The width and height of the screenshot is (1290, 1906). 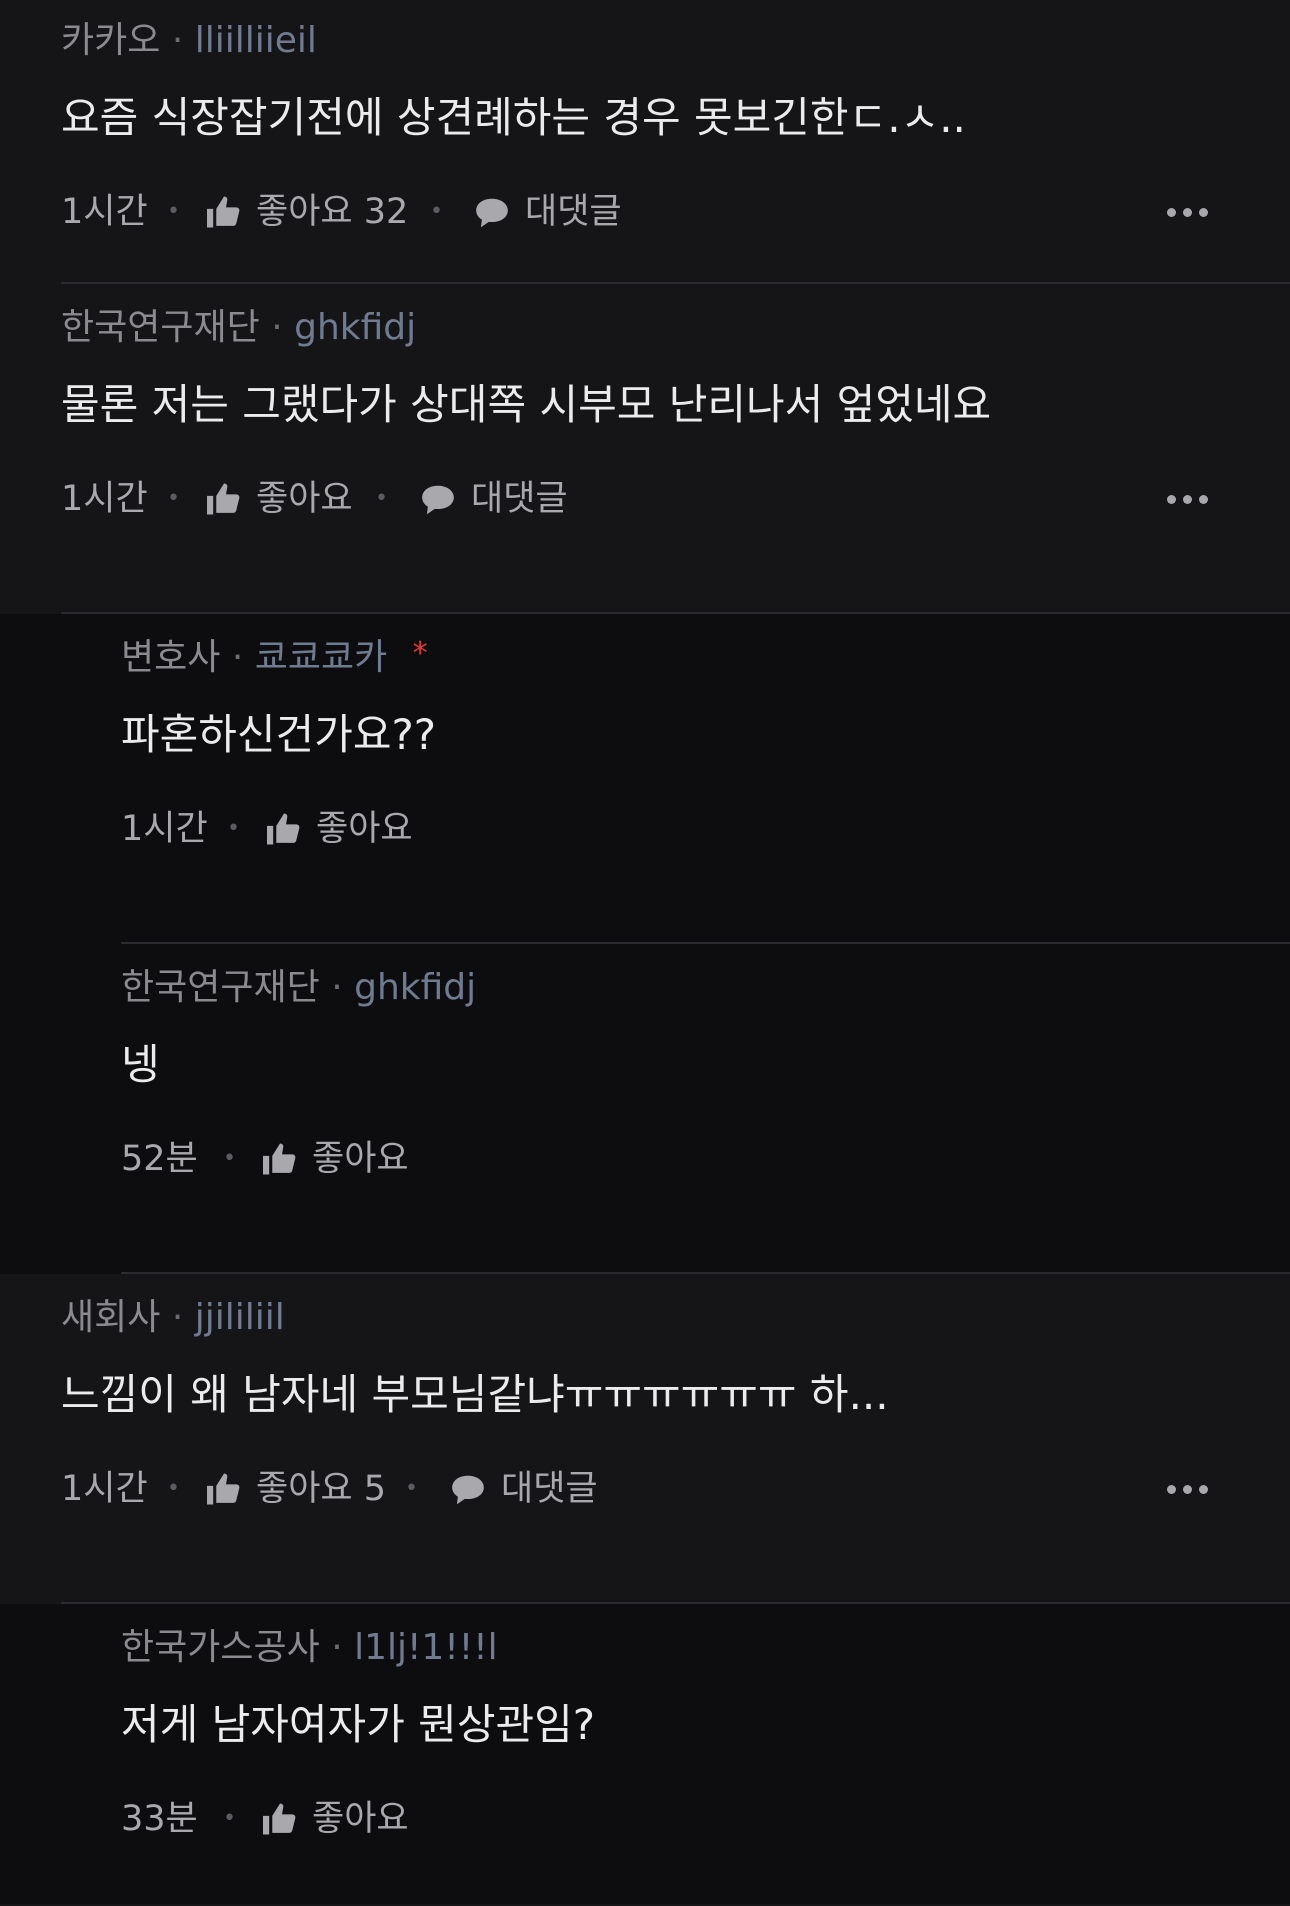 What do you see at coordinates (526, 404) in the screenshot?
I see `comment-text: 물론 저는 그랬다가 상대쪽 시부모 난리나서 엎었네요` at bounding box center [526, 404].